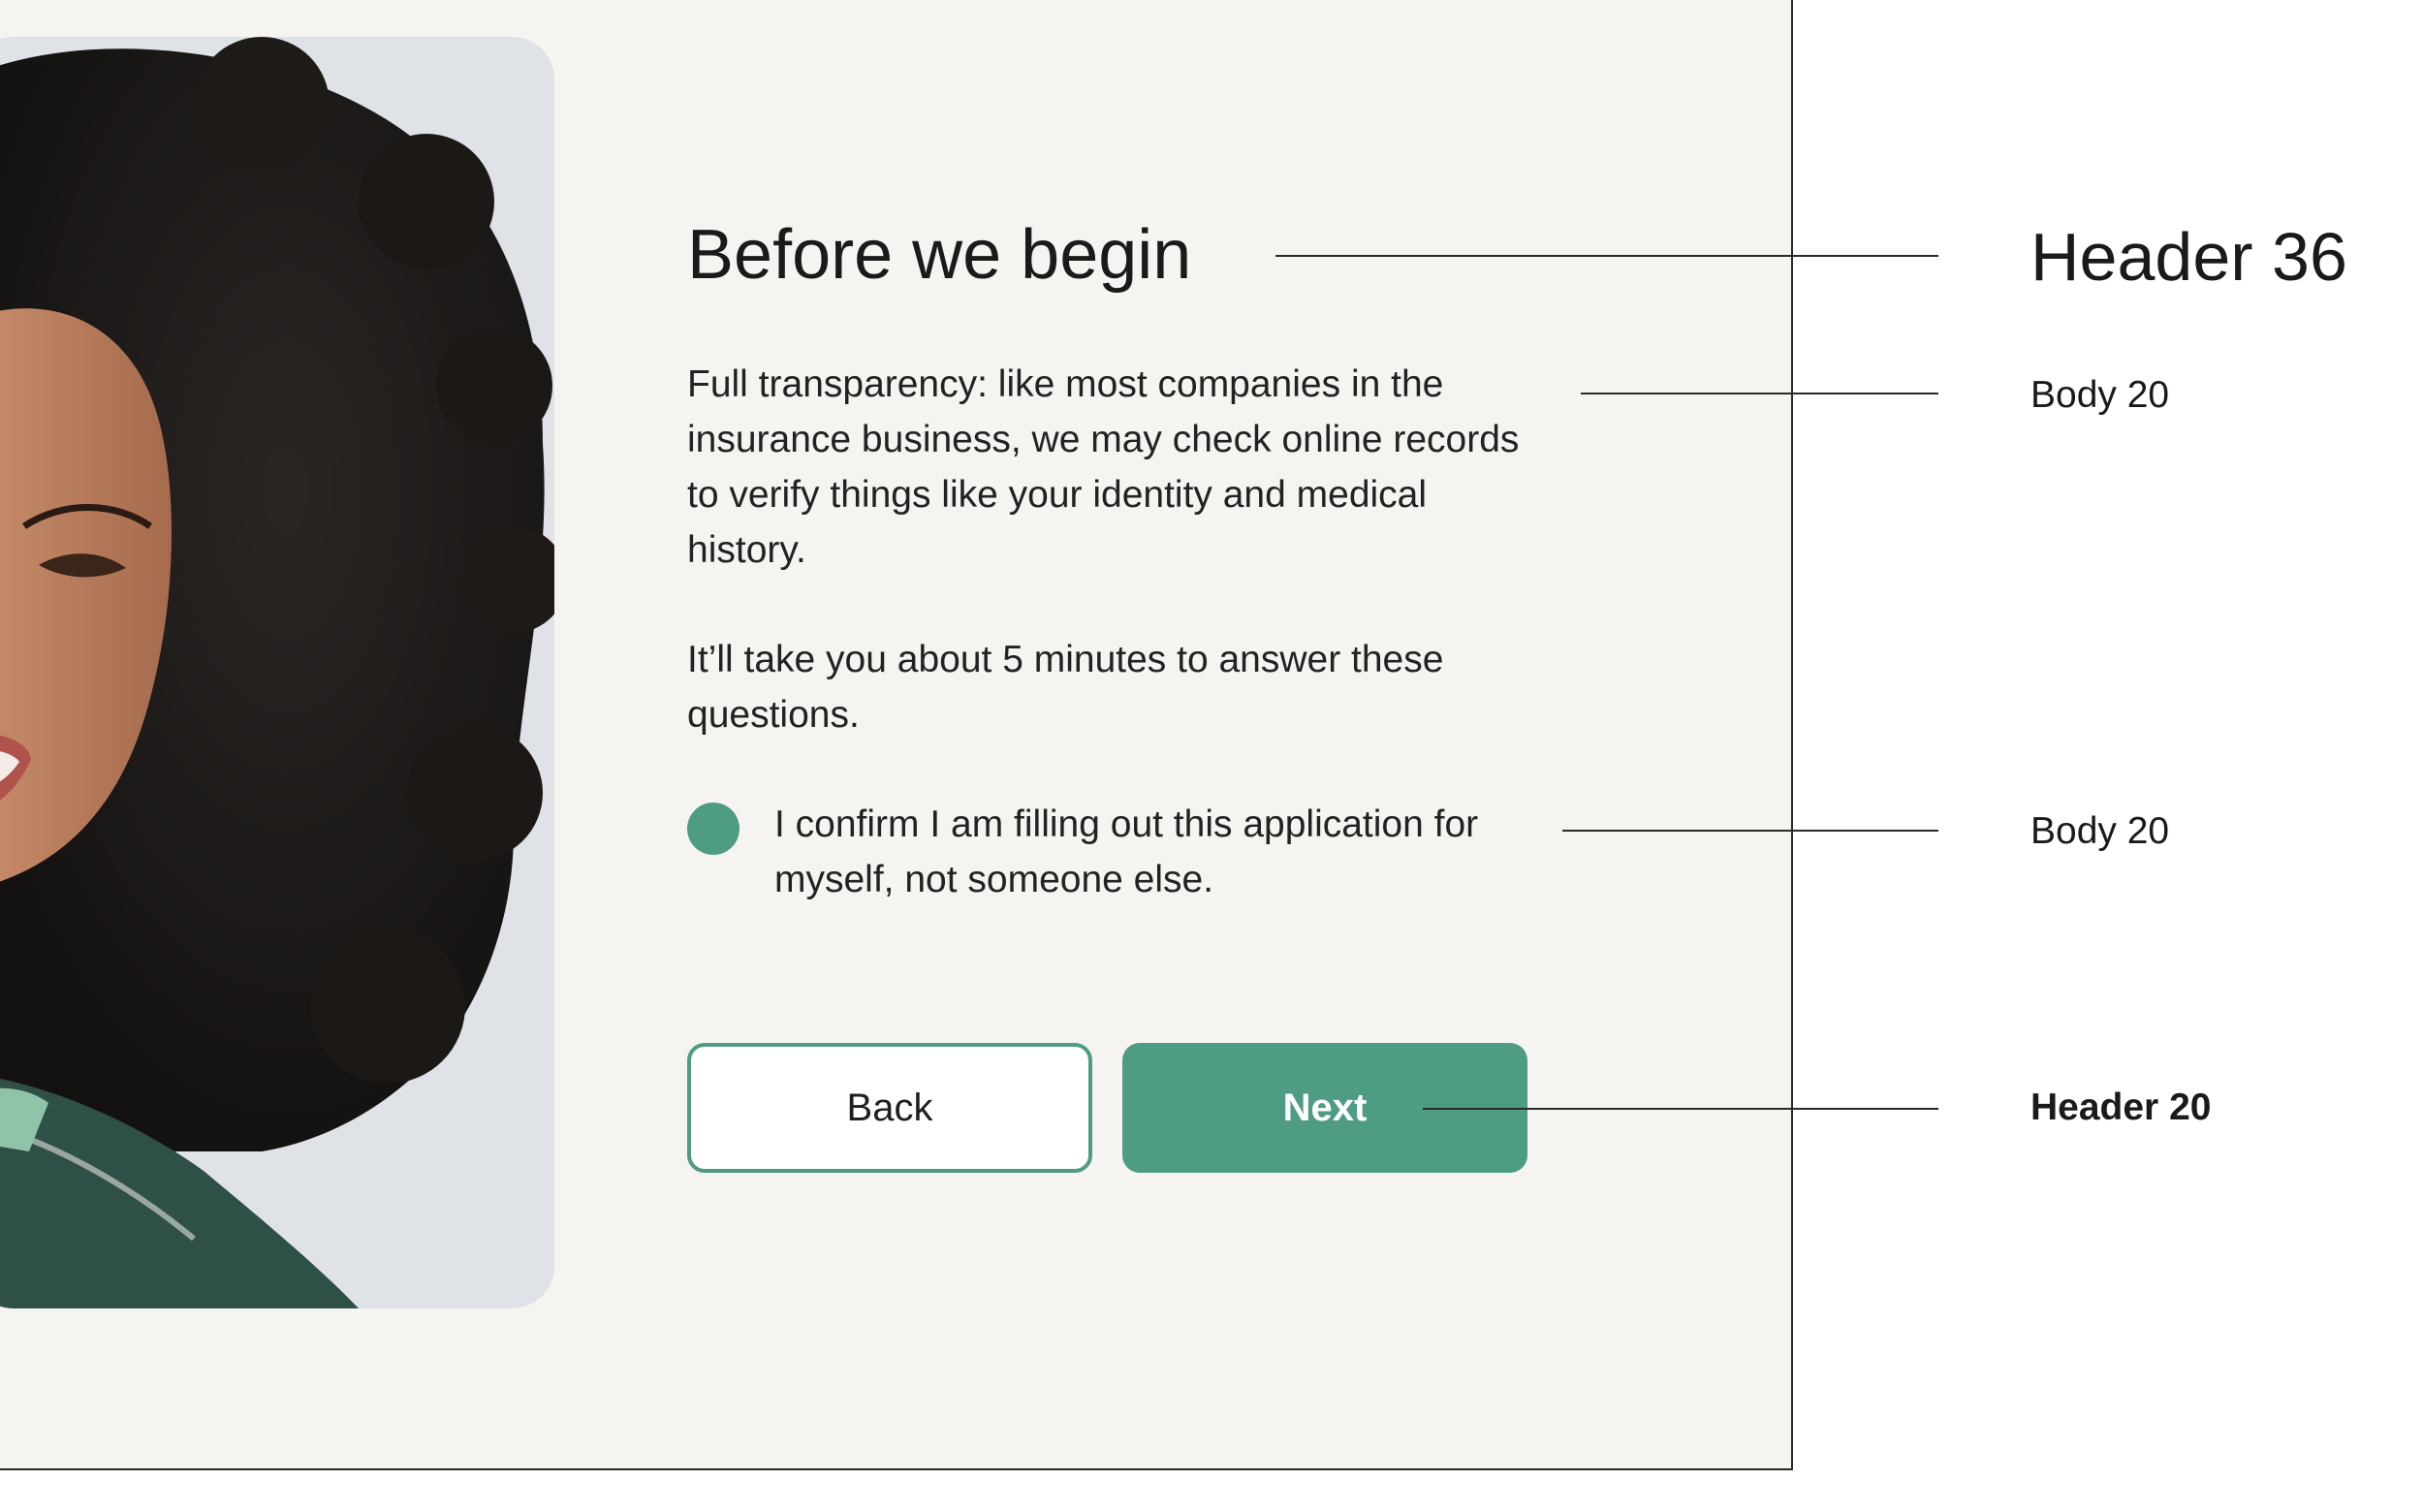 This screenshot has height=1512, width=2423. What do you see at coordinates (2188, 257) in the screenshot?
I see `title-style-annotation: Header 36` at bounding box center [2188, 257].